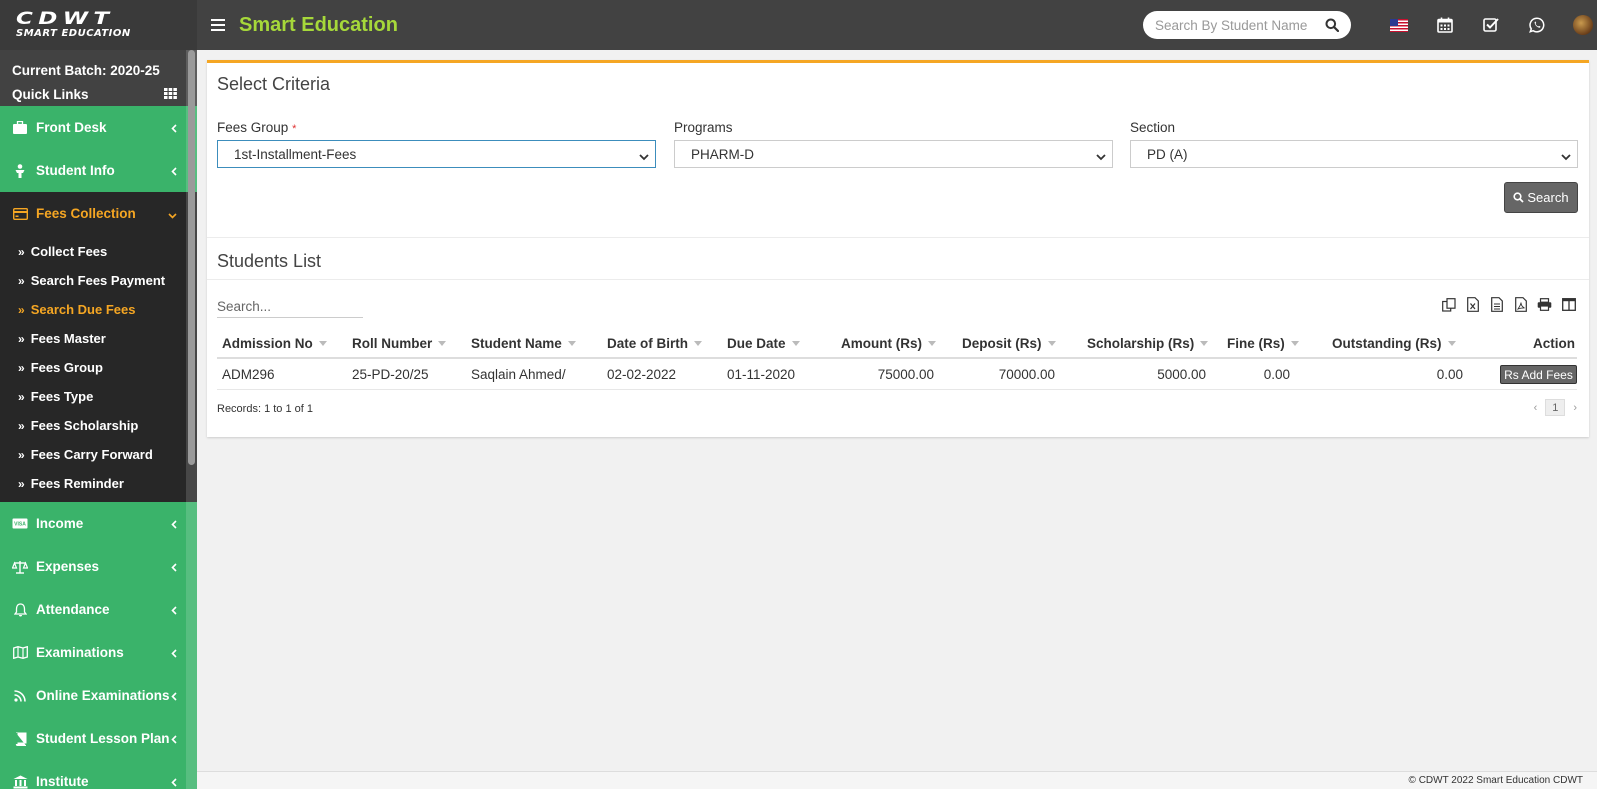 This screenshot has width=1597, height=789. I want to click on student-search-input, so click(1232, 25).